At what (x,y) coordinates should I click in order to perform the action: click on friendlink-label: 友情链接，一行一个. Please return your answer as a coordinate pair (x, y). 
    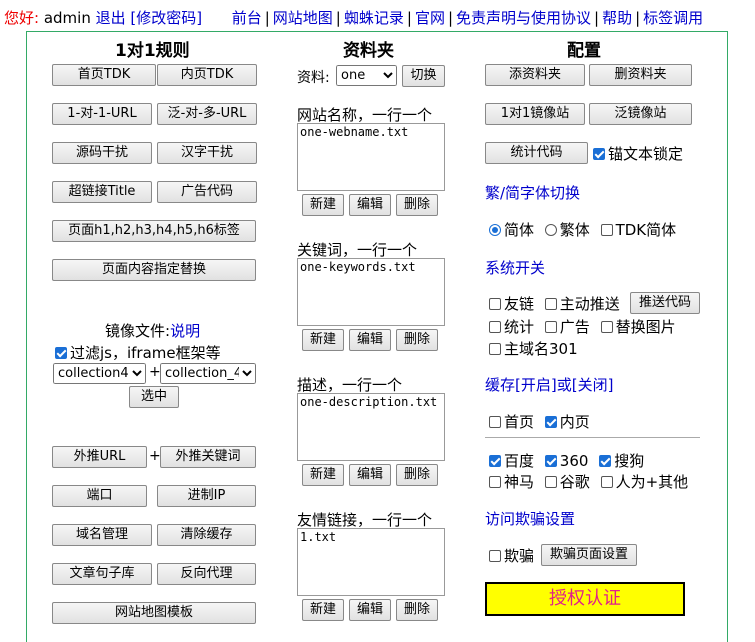
    Looking at the image, I should click on (365, 520).